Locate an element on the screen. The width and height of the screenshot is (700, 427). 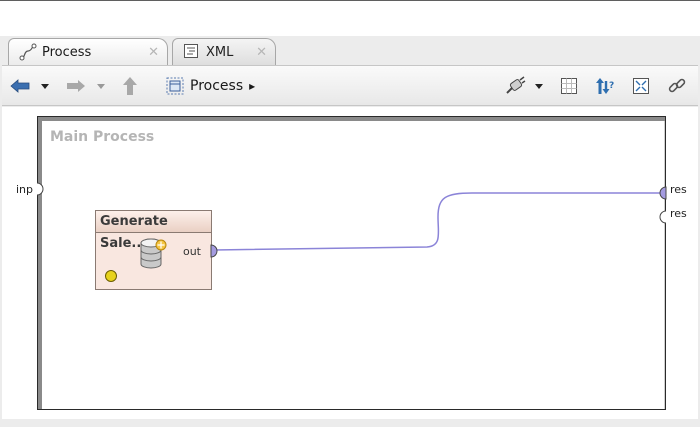
breadcrumb-arrow-icon: ▸ is located at coordinates (252, 86).